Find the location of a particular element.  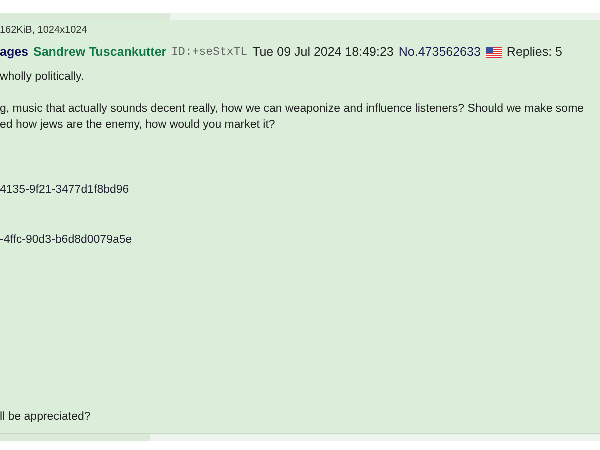

file-info: 162KiB, 1024x1024 is located at coordinates (44, 31).